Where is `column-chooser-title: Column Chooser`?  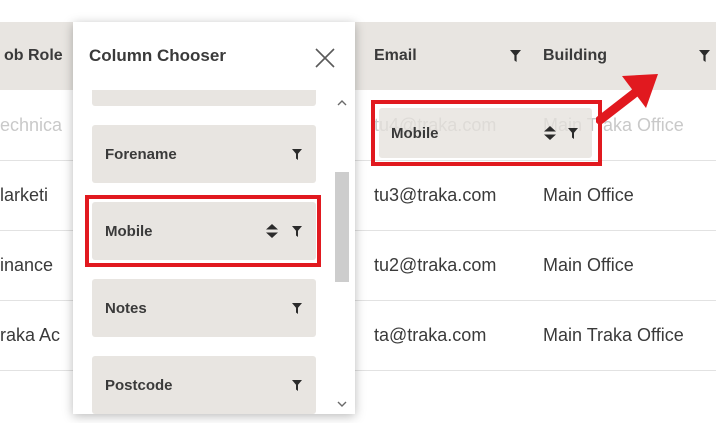
column-chooser-title: Column Chooser is located at coordinates (157, 55).